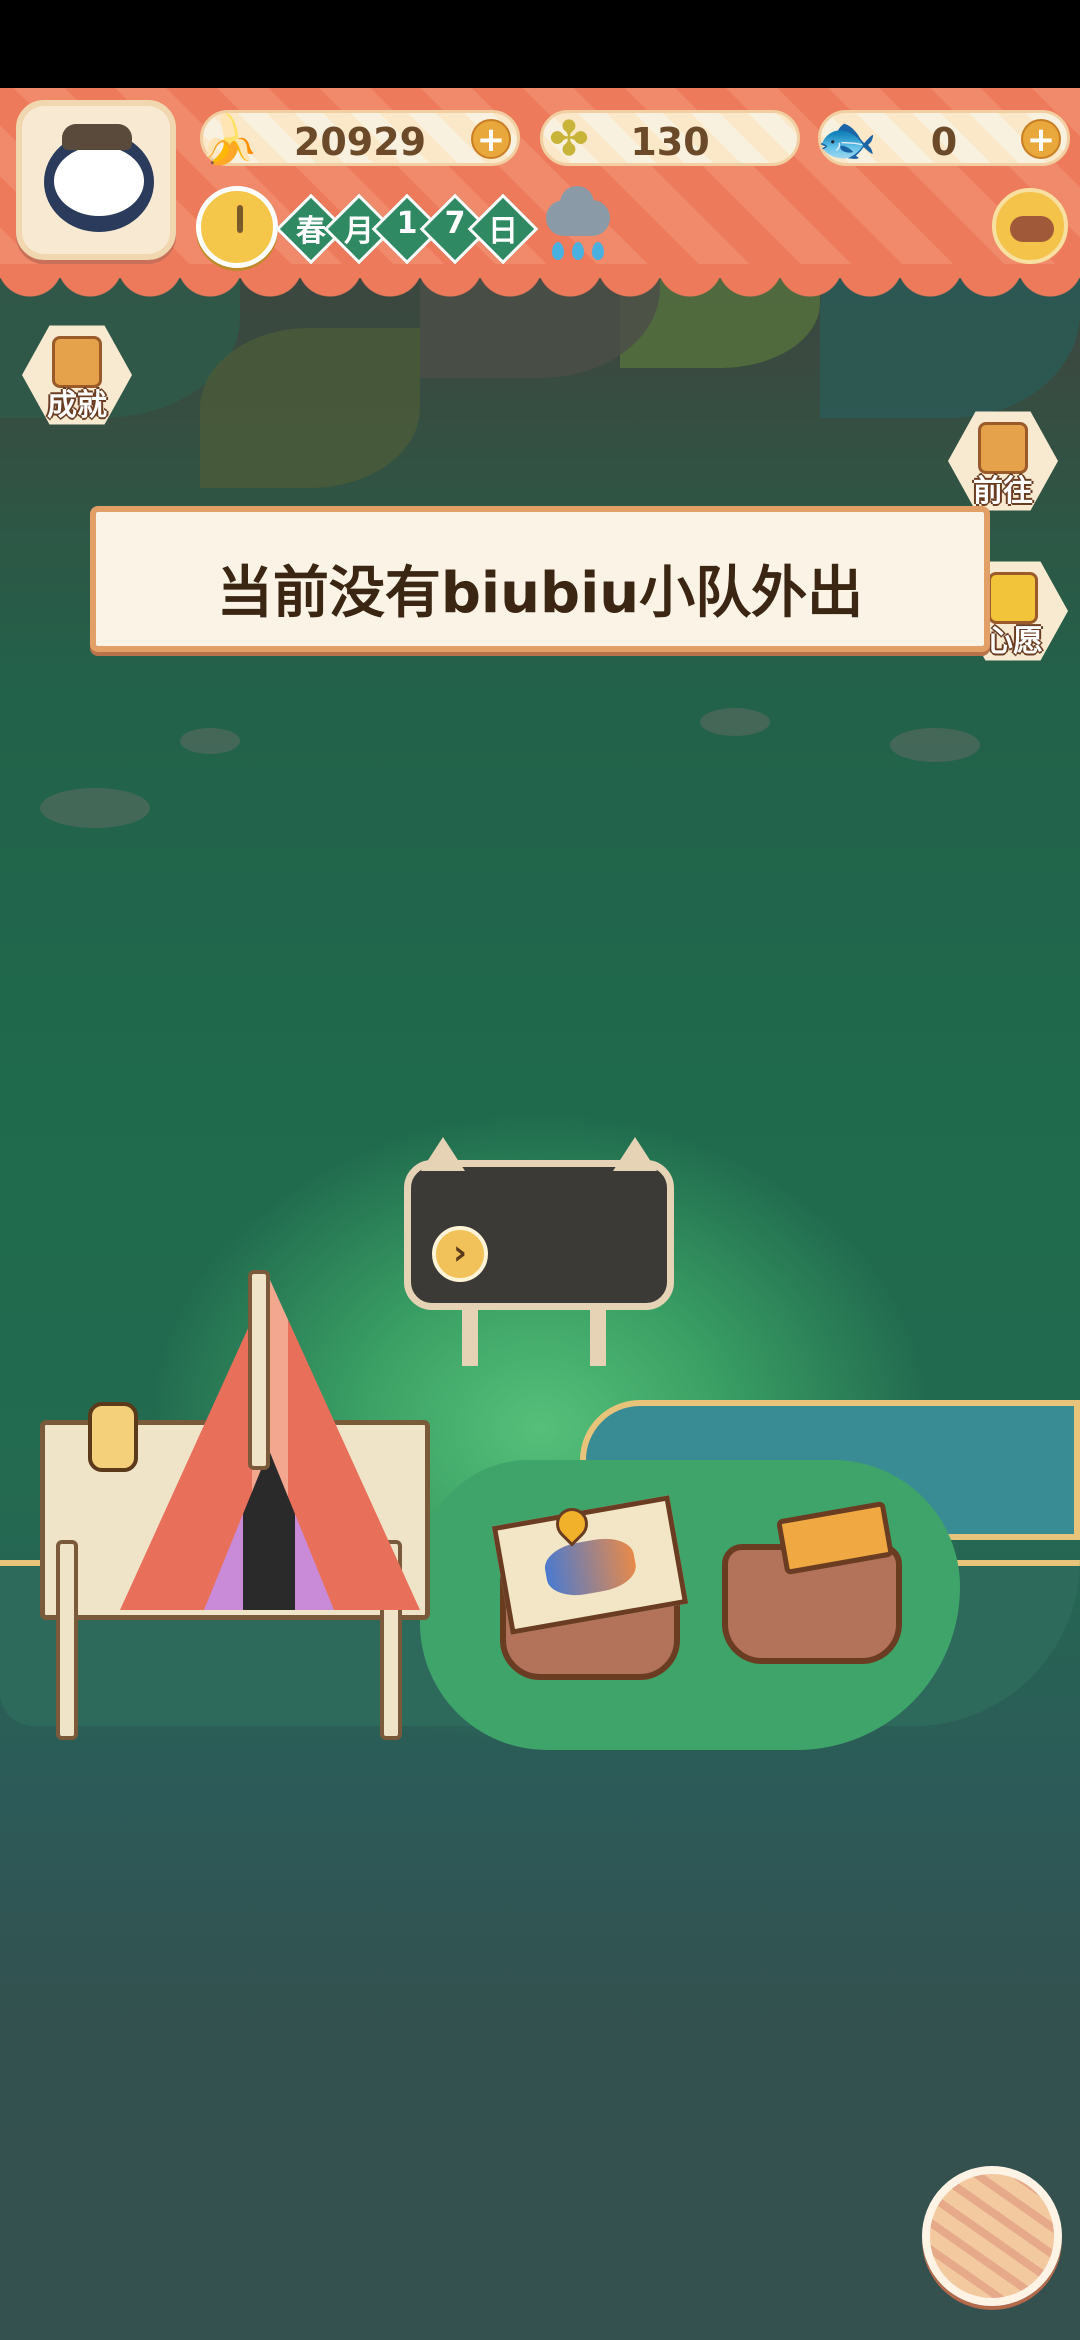  What do you see at coordinates (670, 142) in the screenshot?
I see `clover-amount: 130` at bounding box center [670, 142].